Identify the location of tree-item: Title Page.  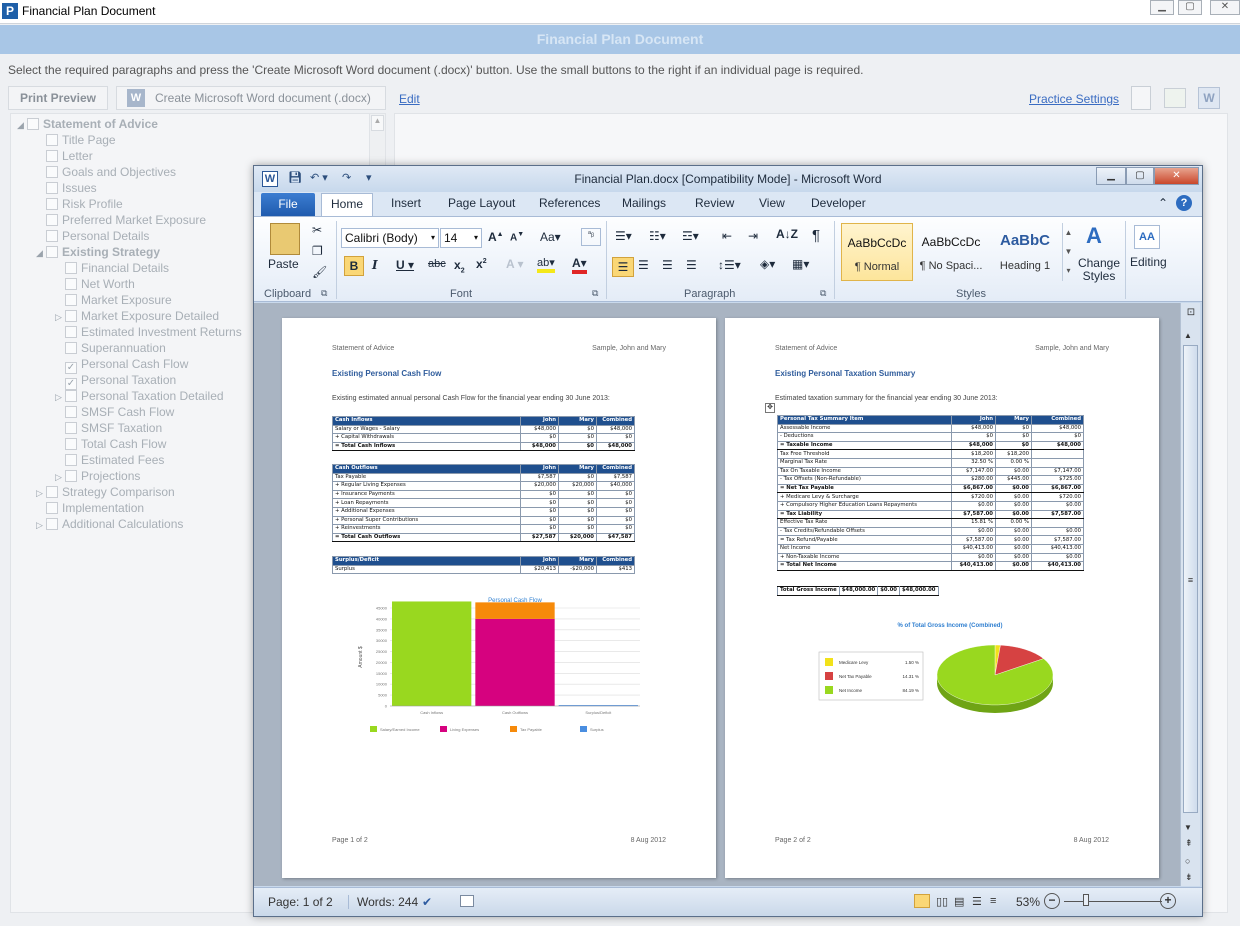
(76, 140).